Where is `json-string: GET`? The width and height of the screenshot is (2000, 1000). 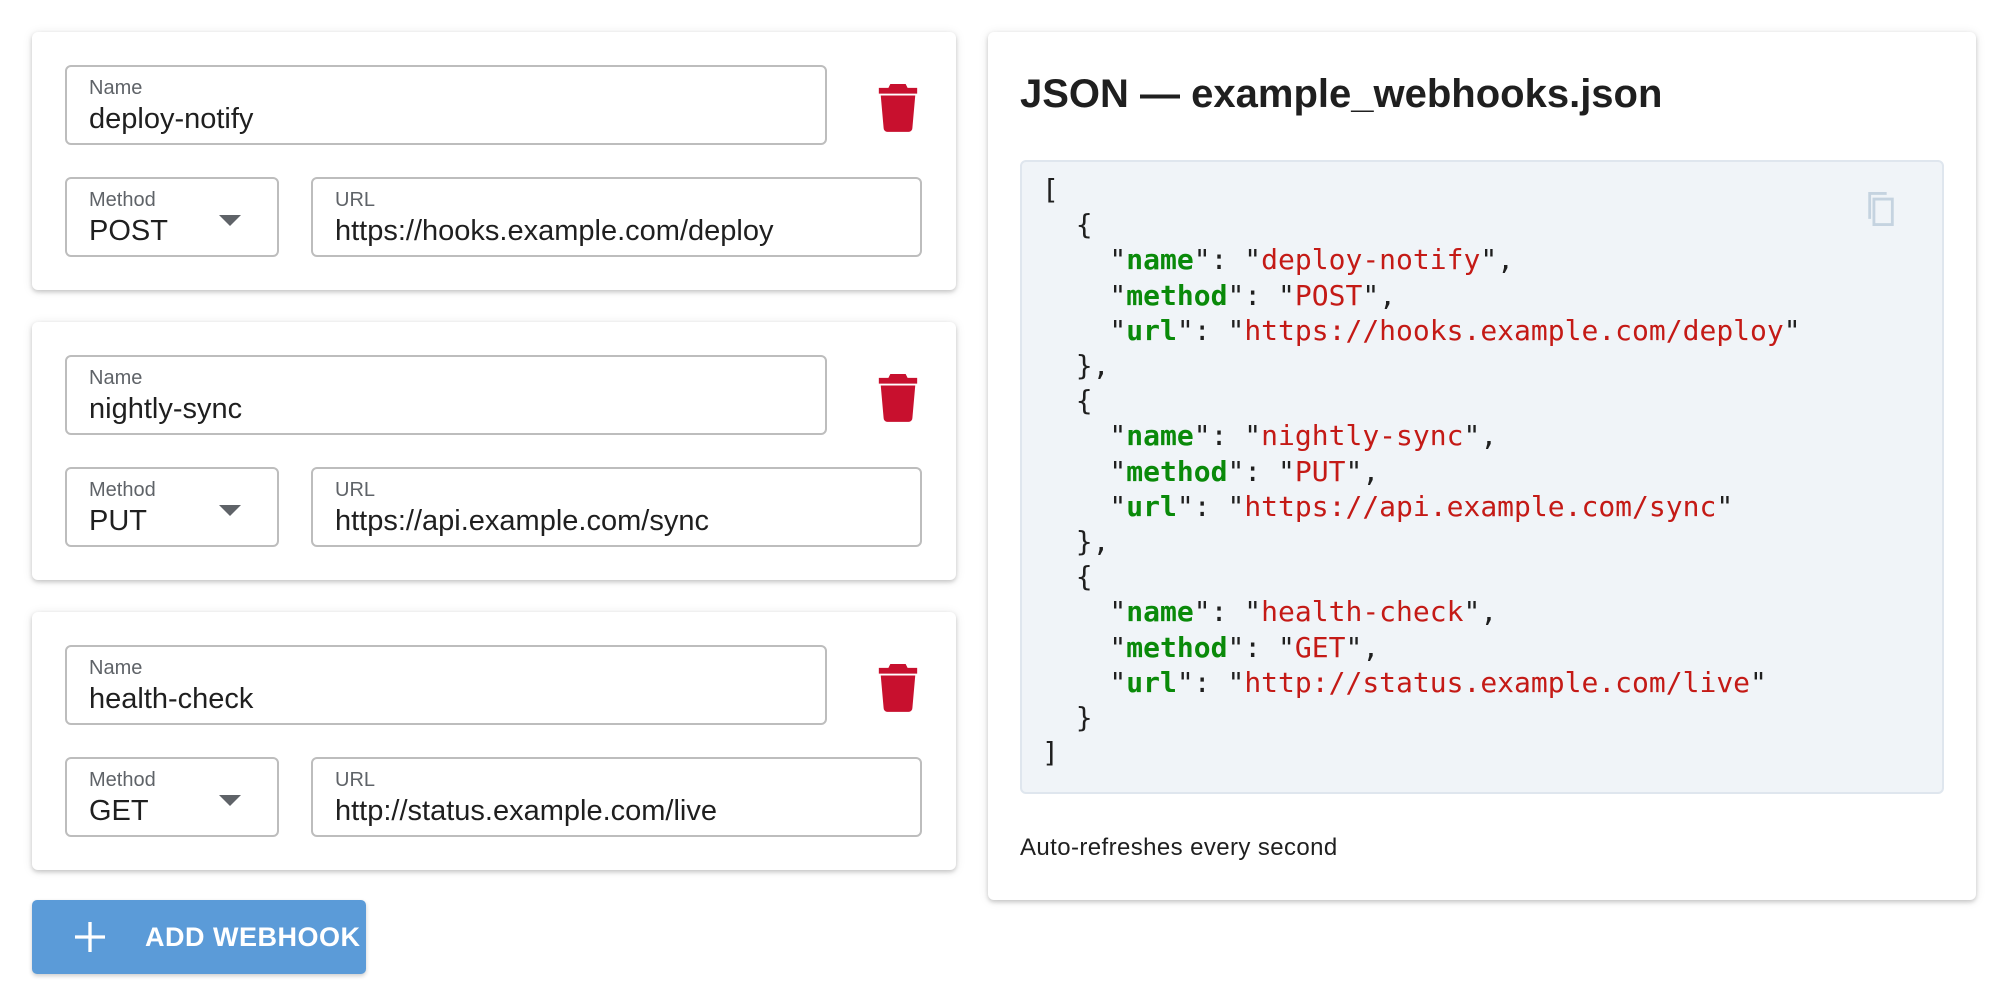
json-string: GET is located at coordinates (1320, 647).